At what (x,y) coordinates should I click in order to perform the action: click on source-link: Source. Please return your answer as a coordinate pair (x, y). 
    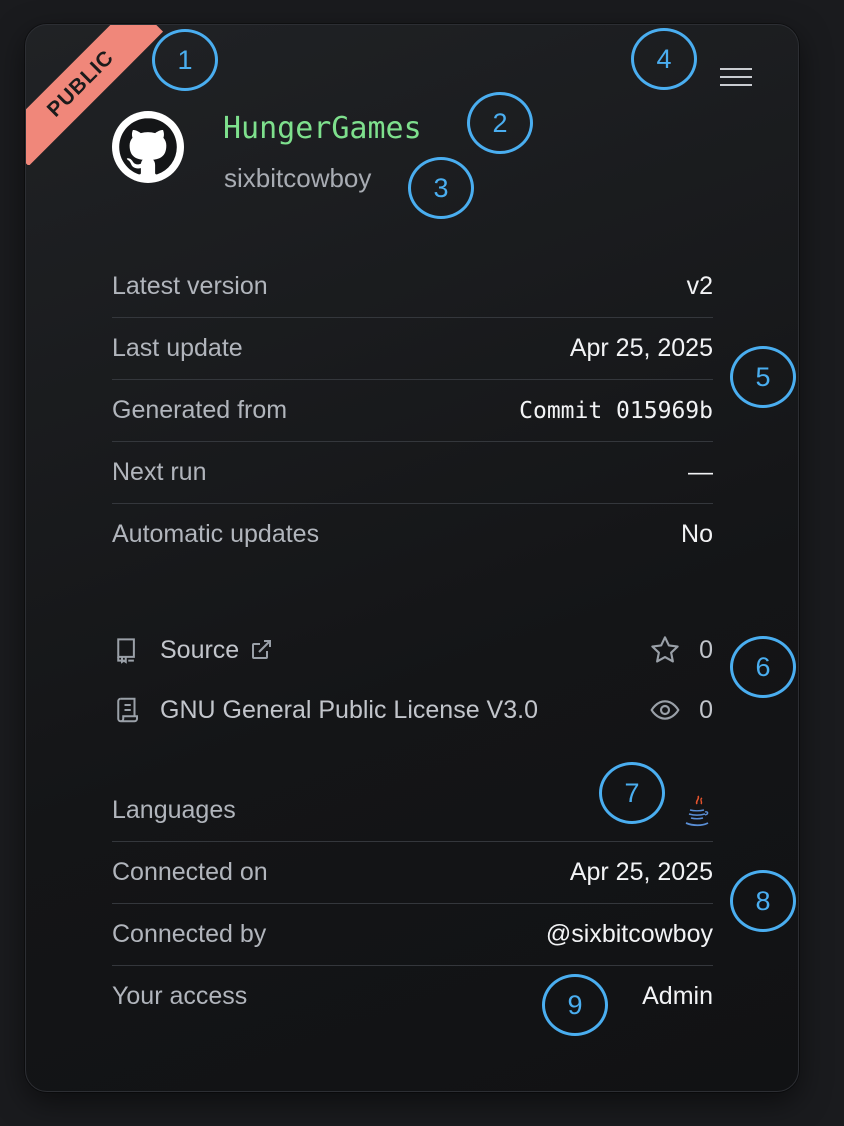
    Looking at the image, I should click on (192, 650).